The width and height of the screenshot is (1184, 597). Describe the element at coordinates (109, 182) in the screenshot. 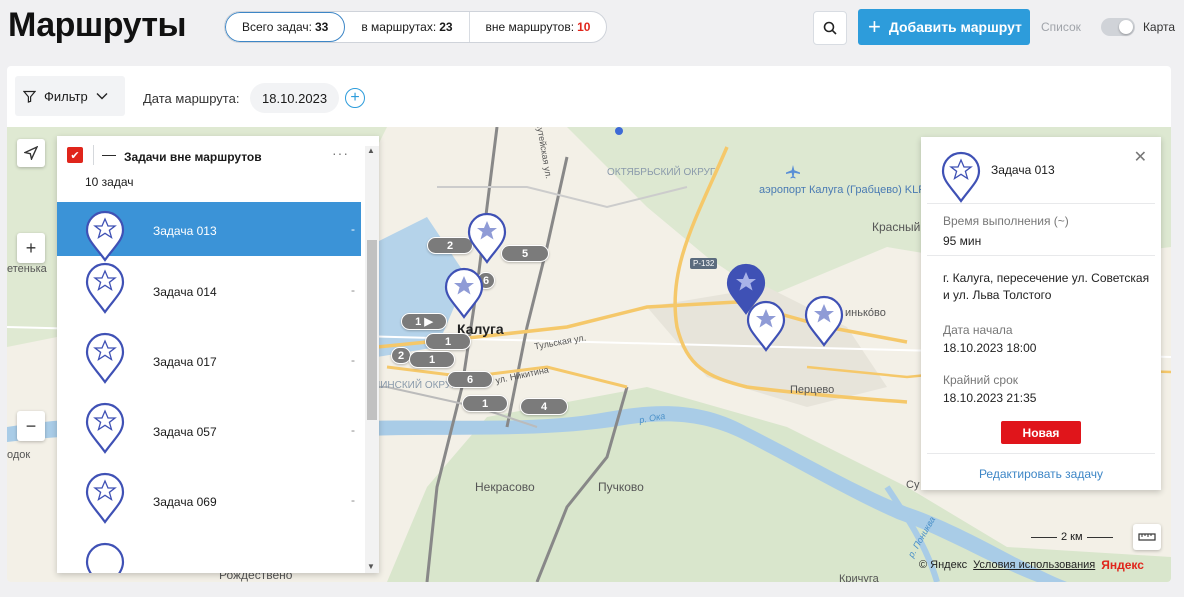

I see `task-count: 10 задач` at that location.